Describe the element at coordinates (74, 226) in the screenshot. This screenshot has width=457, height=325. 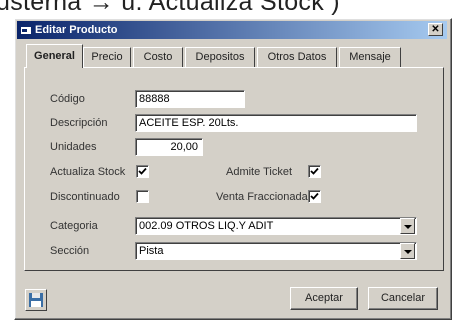
I see `categoria-label: Categoria` at that location.